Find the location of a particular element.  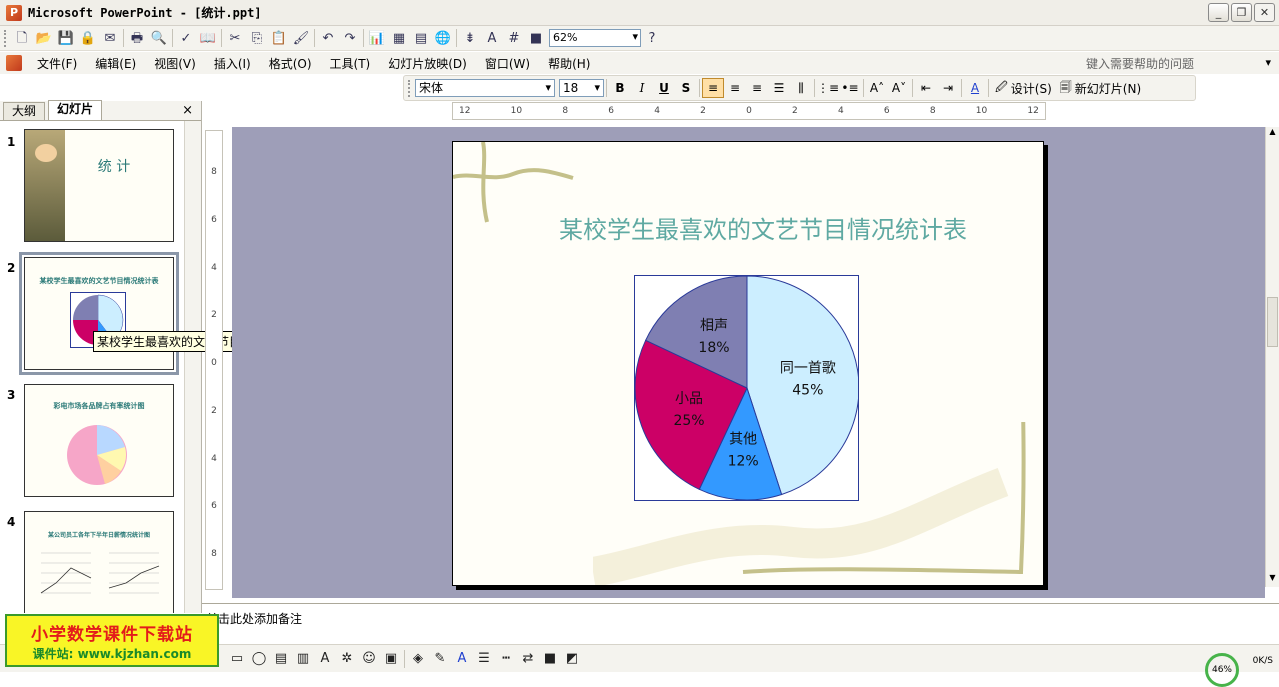

show-grid-icon: # is located at coordinates (514, 38).